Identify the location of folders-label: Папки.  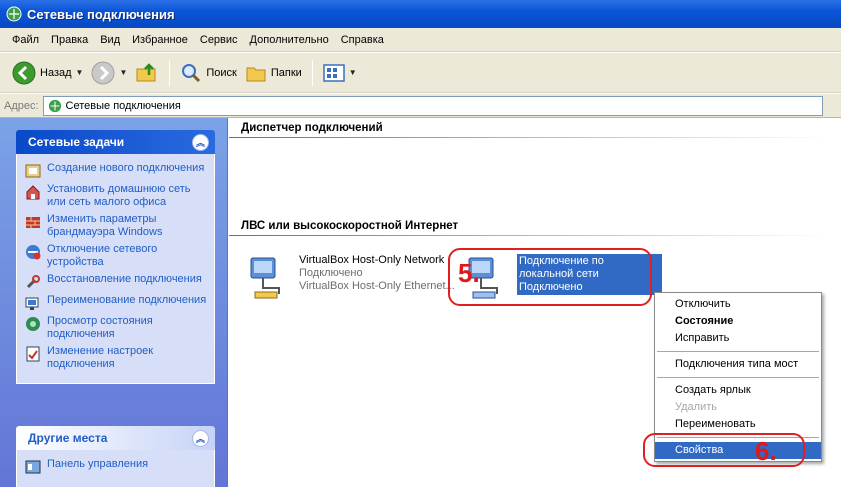
(286, 72).